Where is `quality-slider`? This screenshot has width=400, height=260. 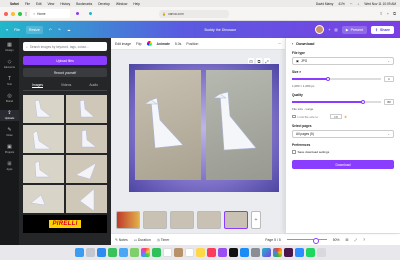
quality-slider is located at coordinates (336, 101).